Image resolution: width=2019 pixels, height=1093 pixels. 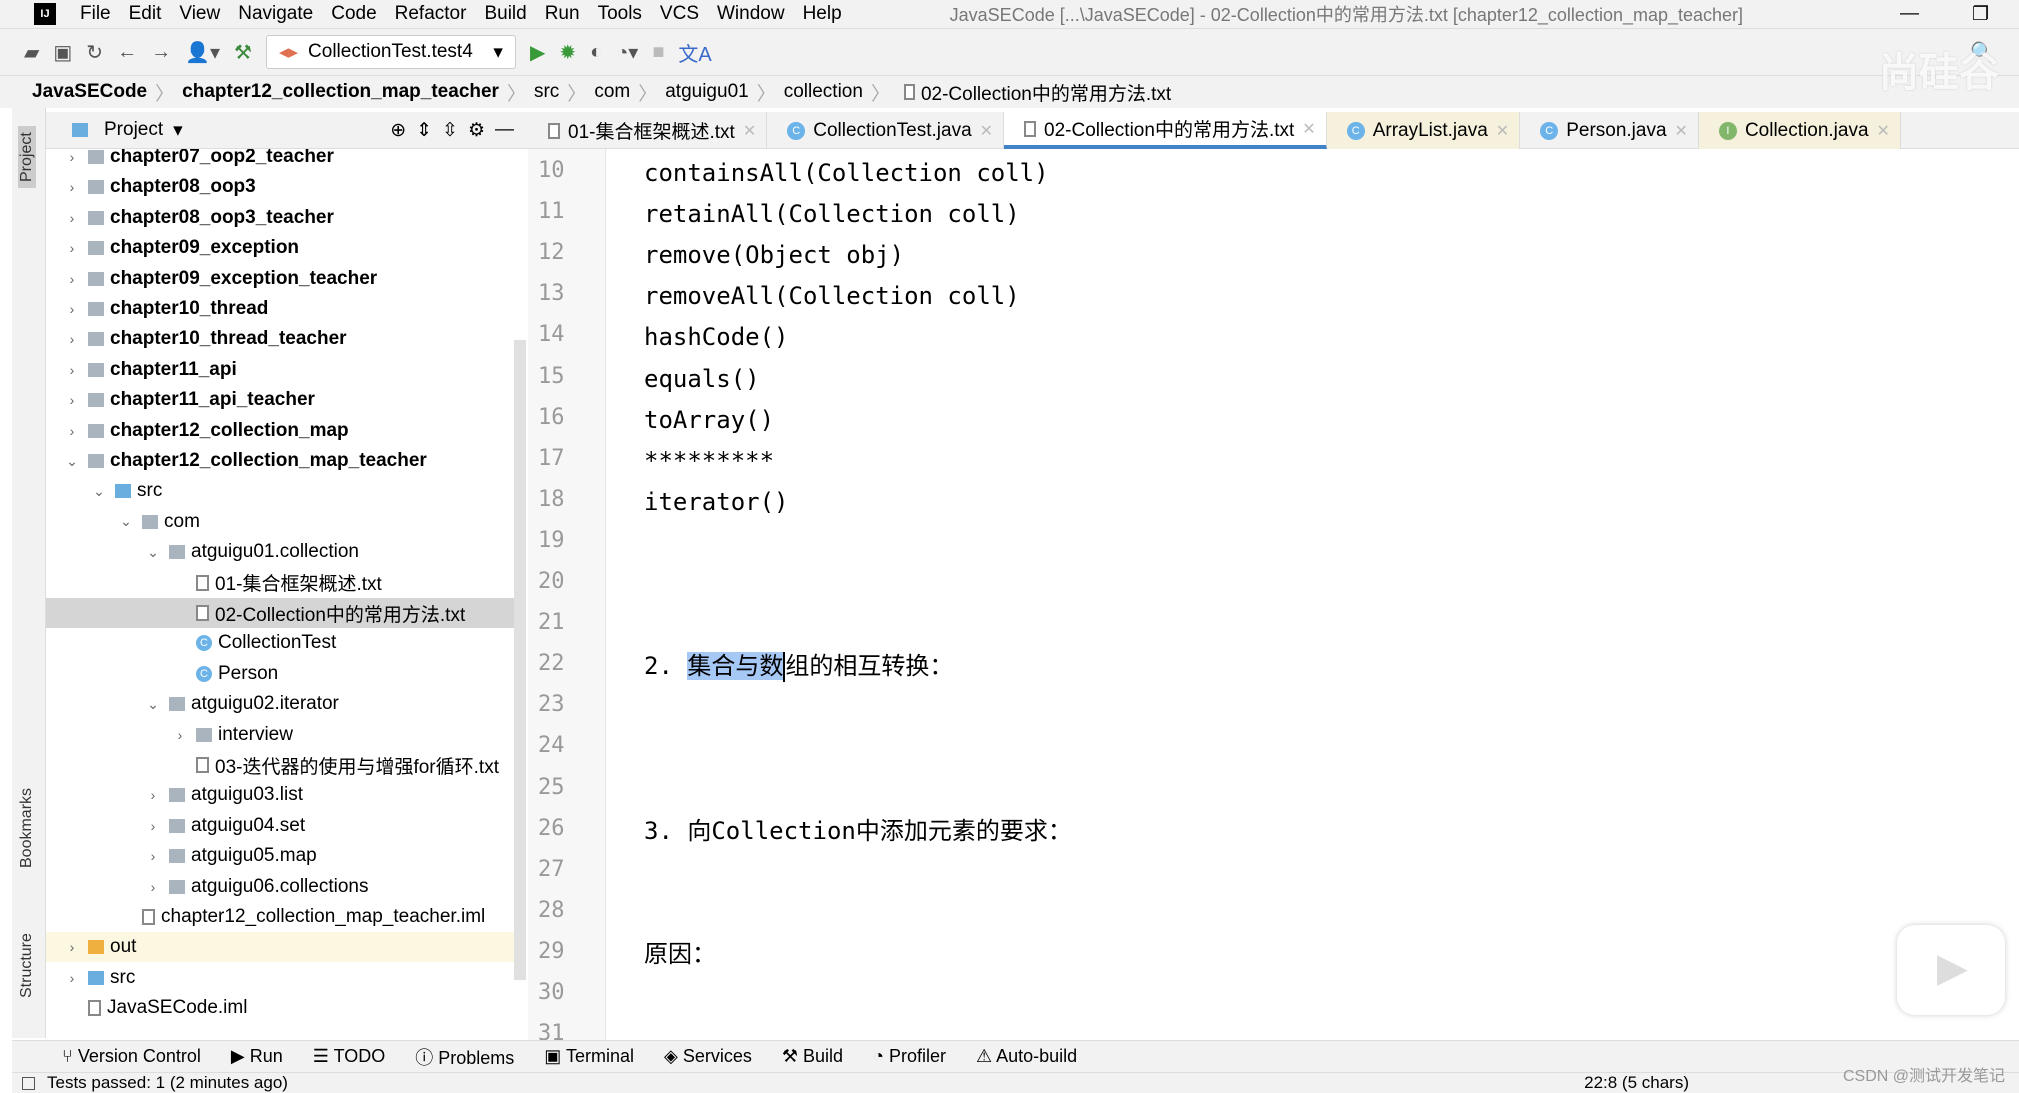 What do you see at coordinates (812, 1056) in the screenshot?
I see `tool-window-build: ⚒ Build` at bounding box center [812, 1056].